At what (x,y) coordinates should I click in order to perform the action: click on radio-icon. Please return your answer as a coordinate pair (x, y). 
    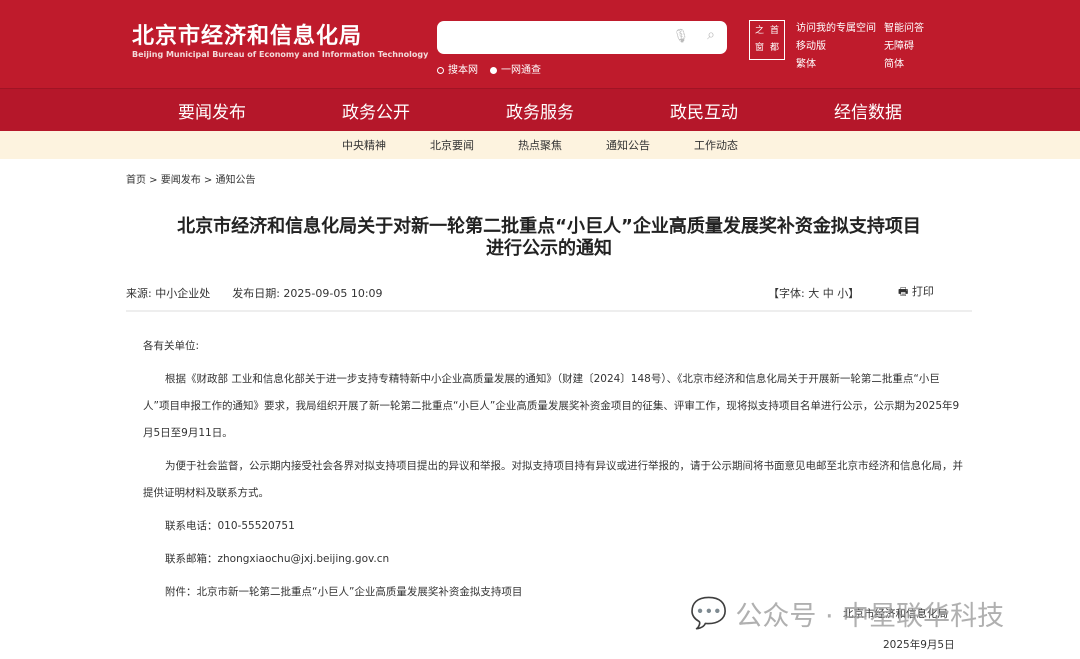
    Looking at the image, I should click on (440, 70).